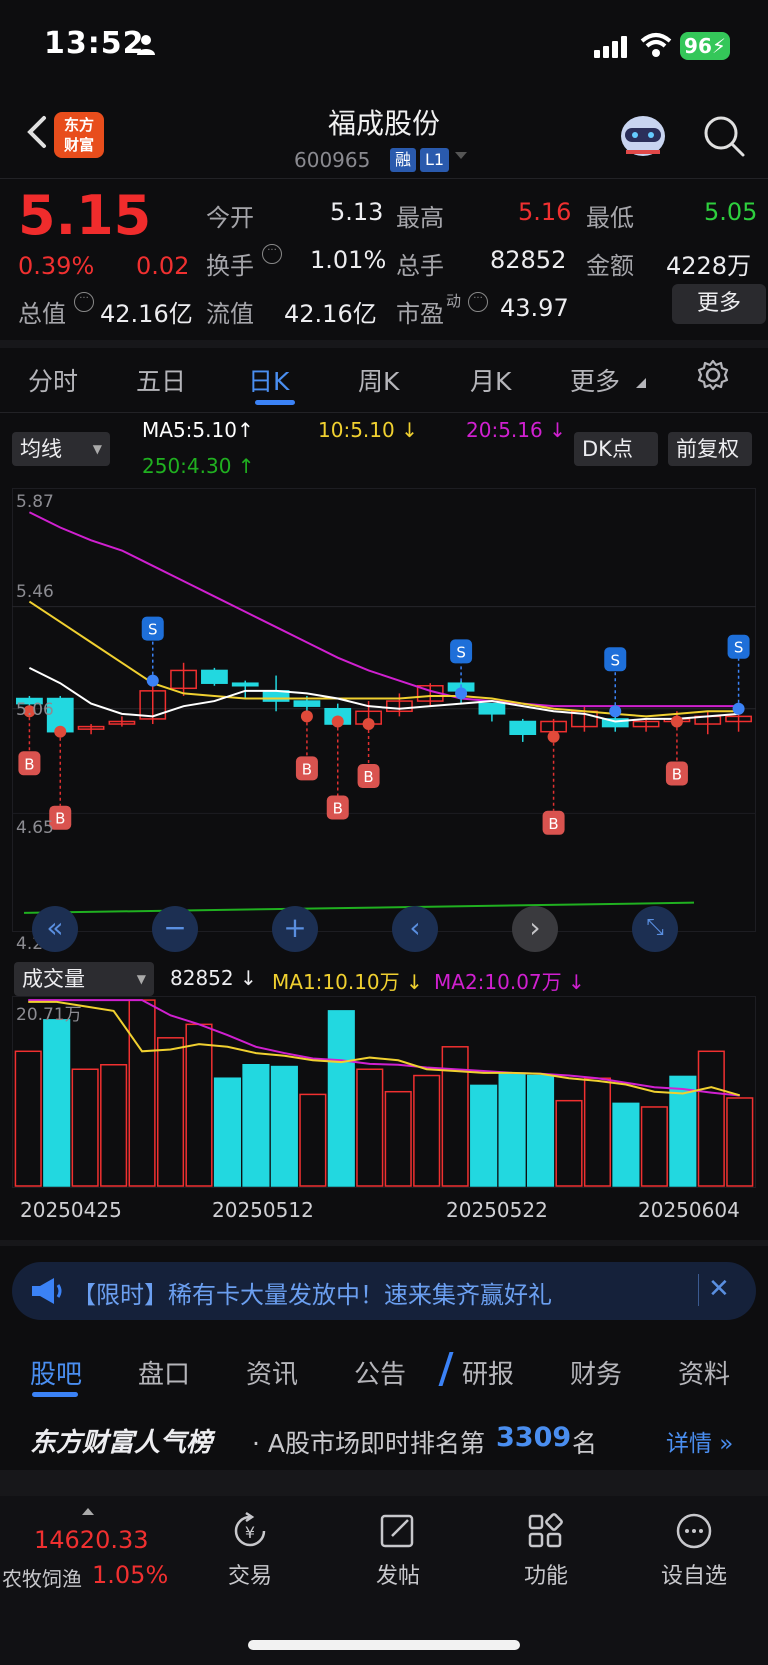  What do you see at coordinates (710, 449) in the screenshot?
I see `adjust-button: 前复权` at bounding box center [710, 449].